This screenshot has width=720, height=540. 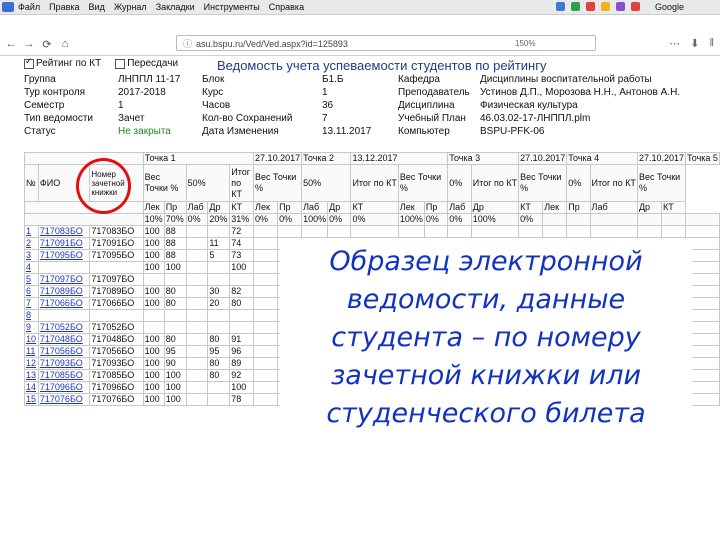 I want to click on menu-help: Справка, so click(x=286, y=7).